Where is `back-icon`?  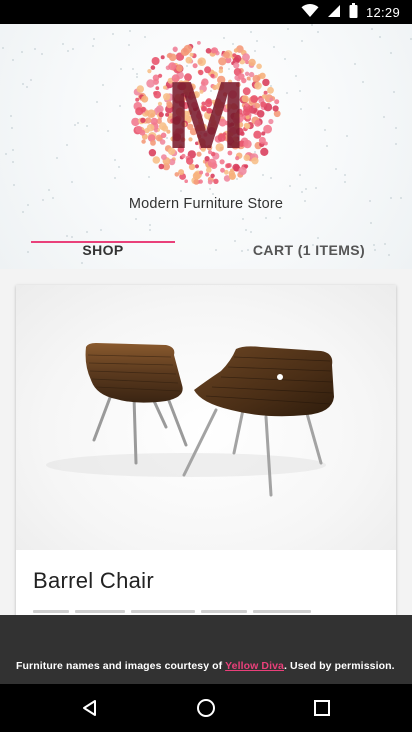
back-icon is located at coordinates (90, 708).